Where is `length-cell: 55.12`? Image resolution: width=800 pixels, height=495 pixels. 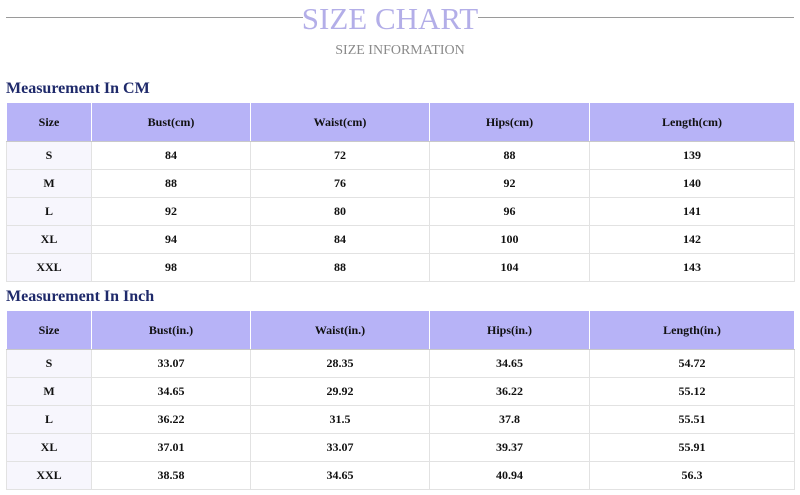
length-cell: 55.12 is located at coordinates (692, 391).